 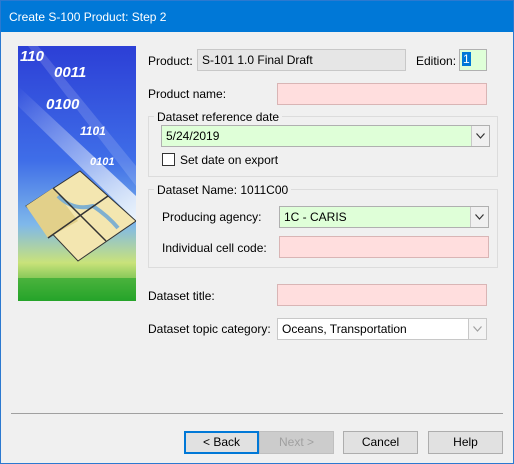 I want to click on dataset-reference-date-picker: 5/24/2019, so click(x=325, y=136).